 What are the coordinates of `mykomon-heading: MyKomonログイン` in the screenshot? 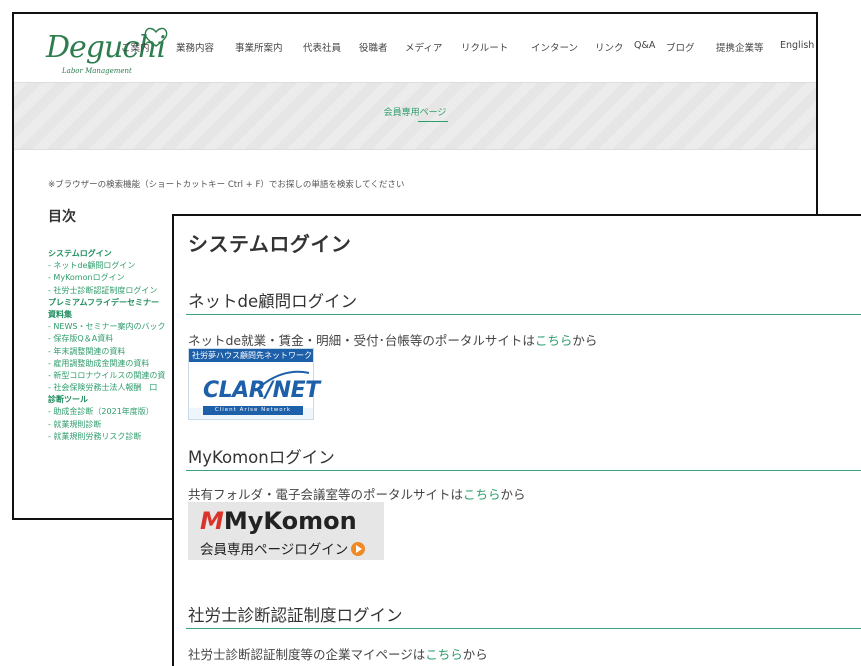 It's located at (261, 457).